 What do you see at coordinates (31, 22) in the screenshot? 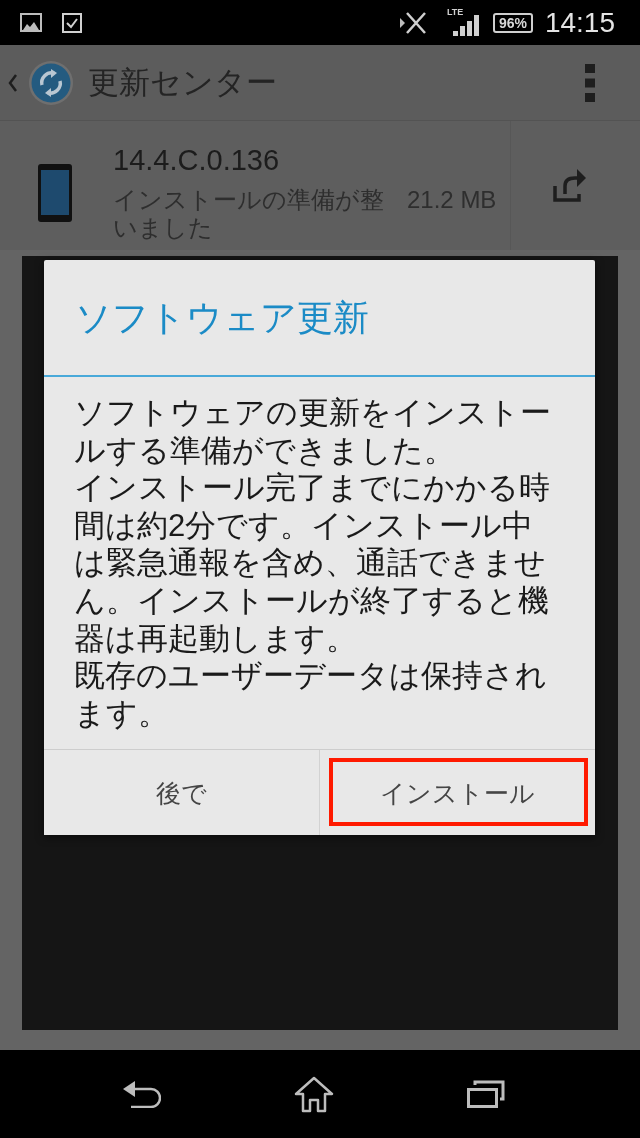
I see `image-icon` at bounding box center [31, 22].